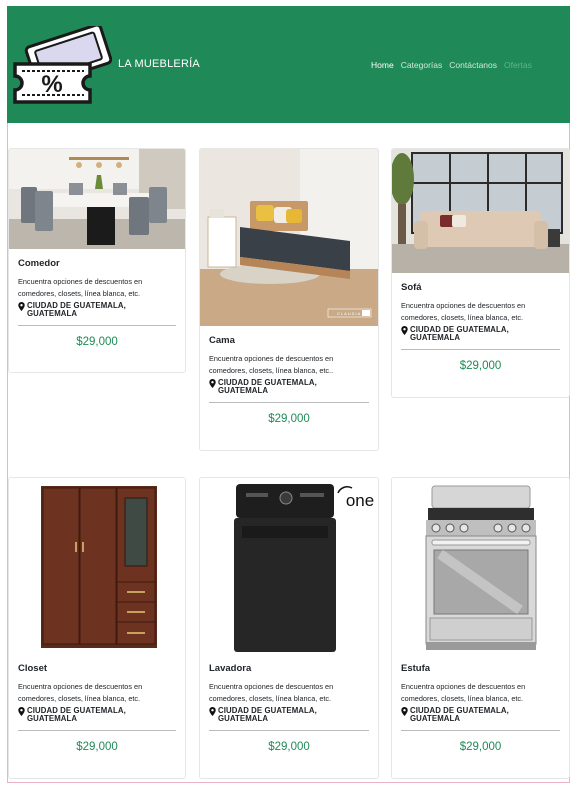  I want to click on nav-home: Home, so click(382, 65).